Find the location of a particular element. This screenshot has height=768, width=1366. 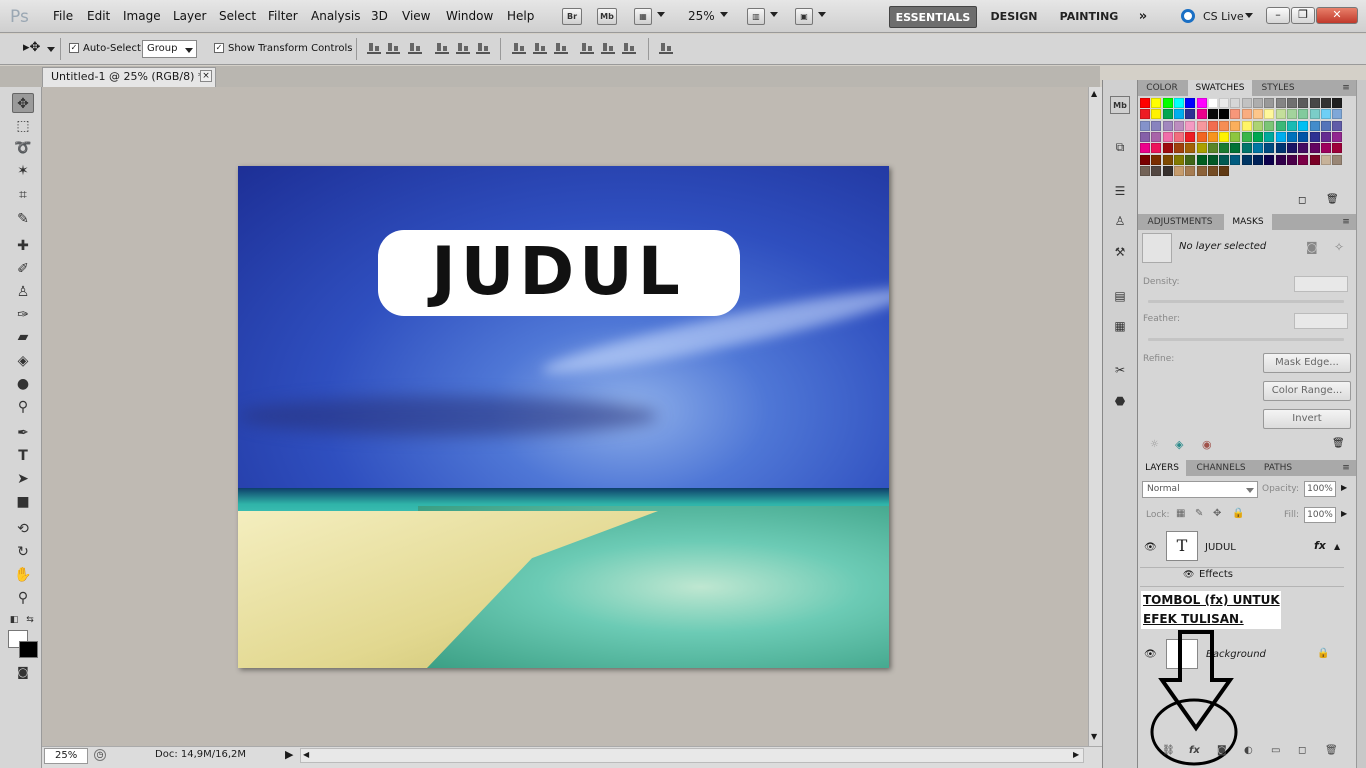

paint-bucket-tool-icon: ◈ is located at coordinates (23, 361).